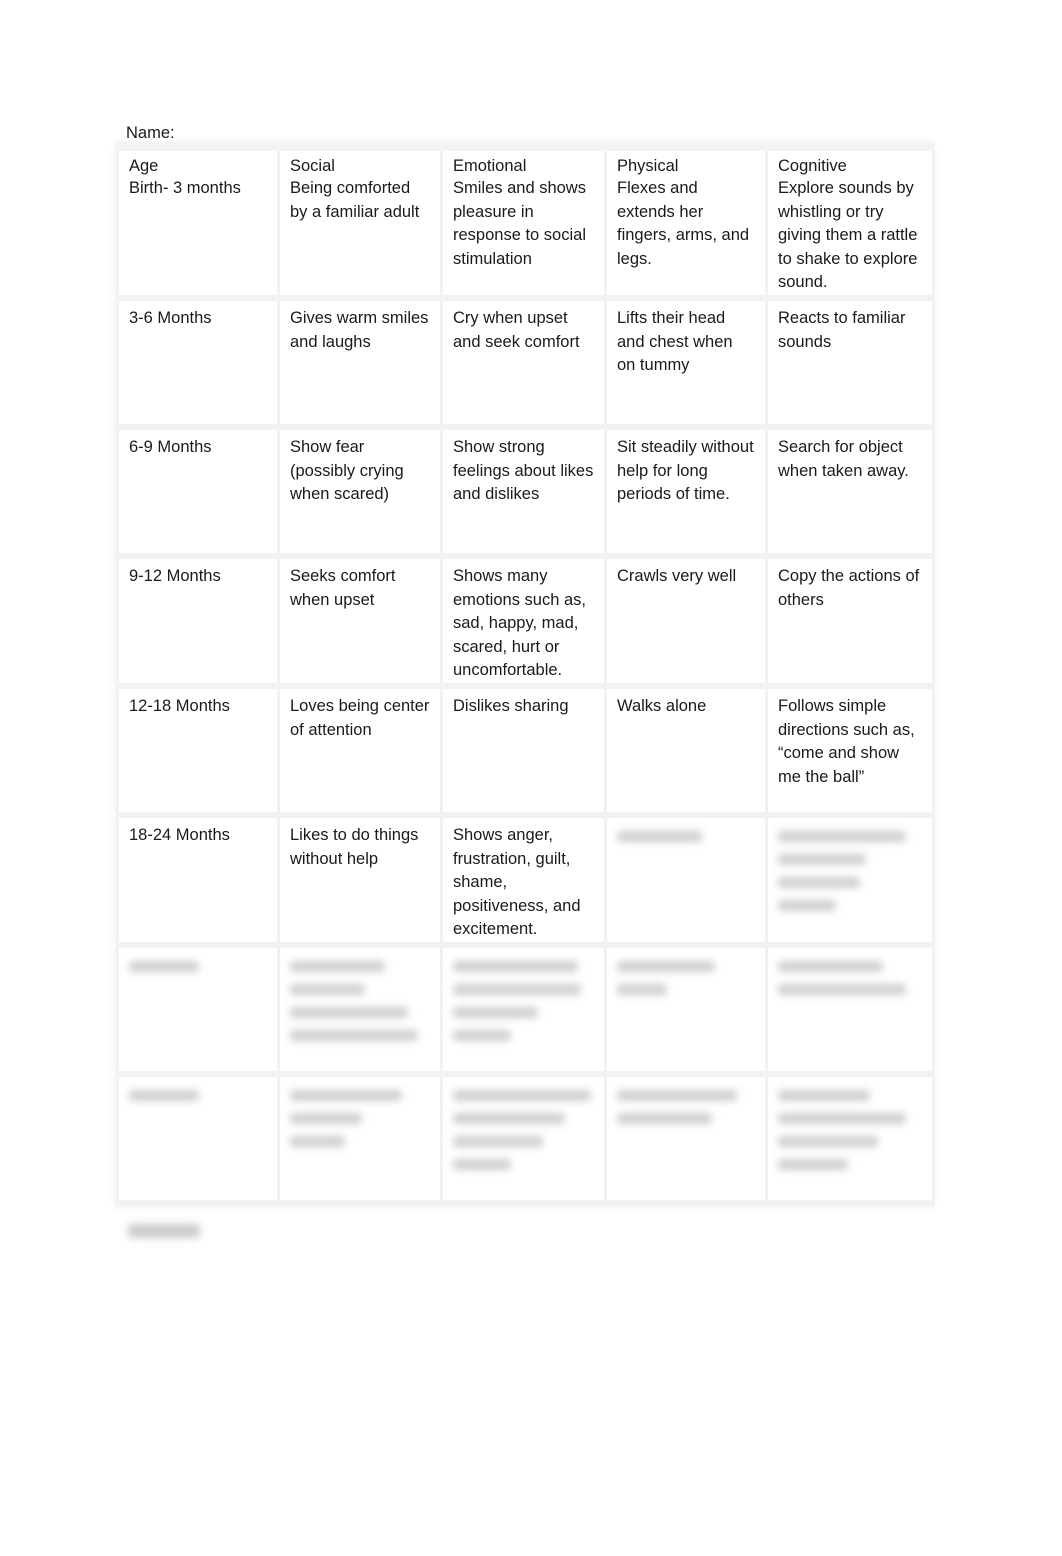 This screenshot has width=1062, height=1556. I want to click on cell-age: 12-18 Months, so click(198, 751).